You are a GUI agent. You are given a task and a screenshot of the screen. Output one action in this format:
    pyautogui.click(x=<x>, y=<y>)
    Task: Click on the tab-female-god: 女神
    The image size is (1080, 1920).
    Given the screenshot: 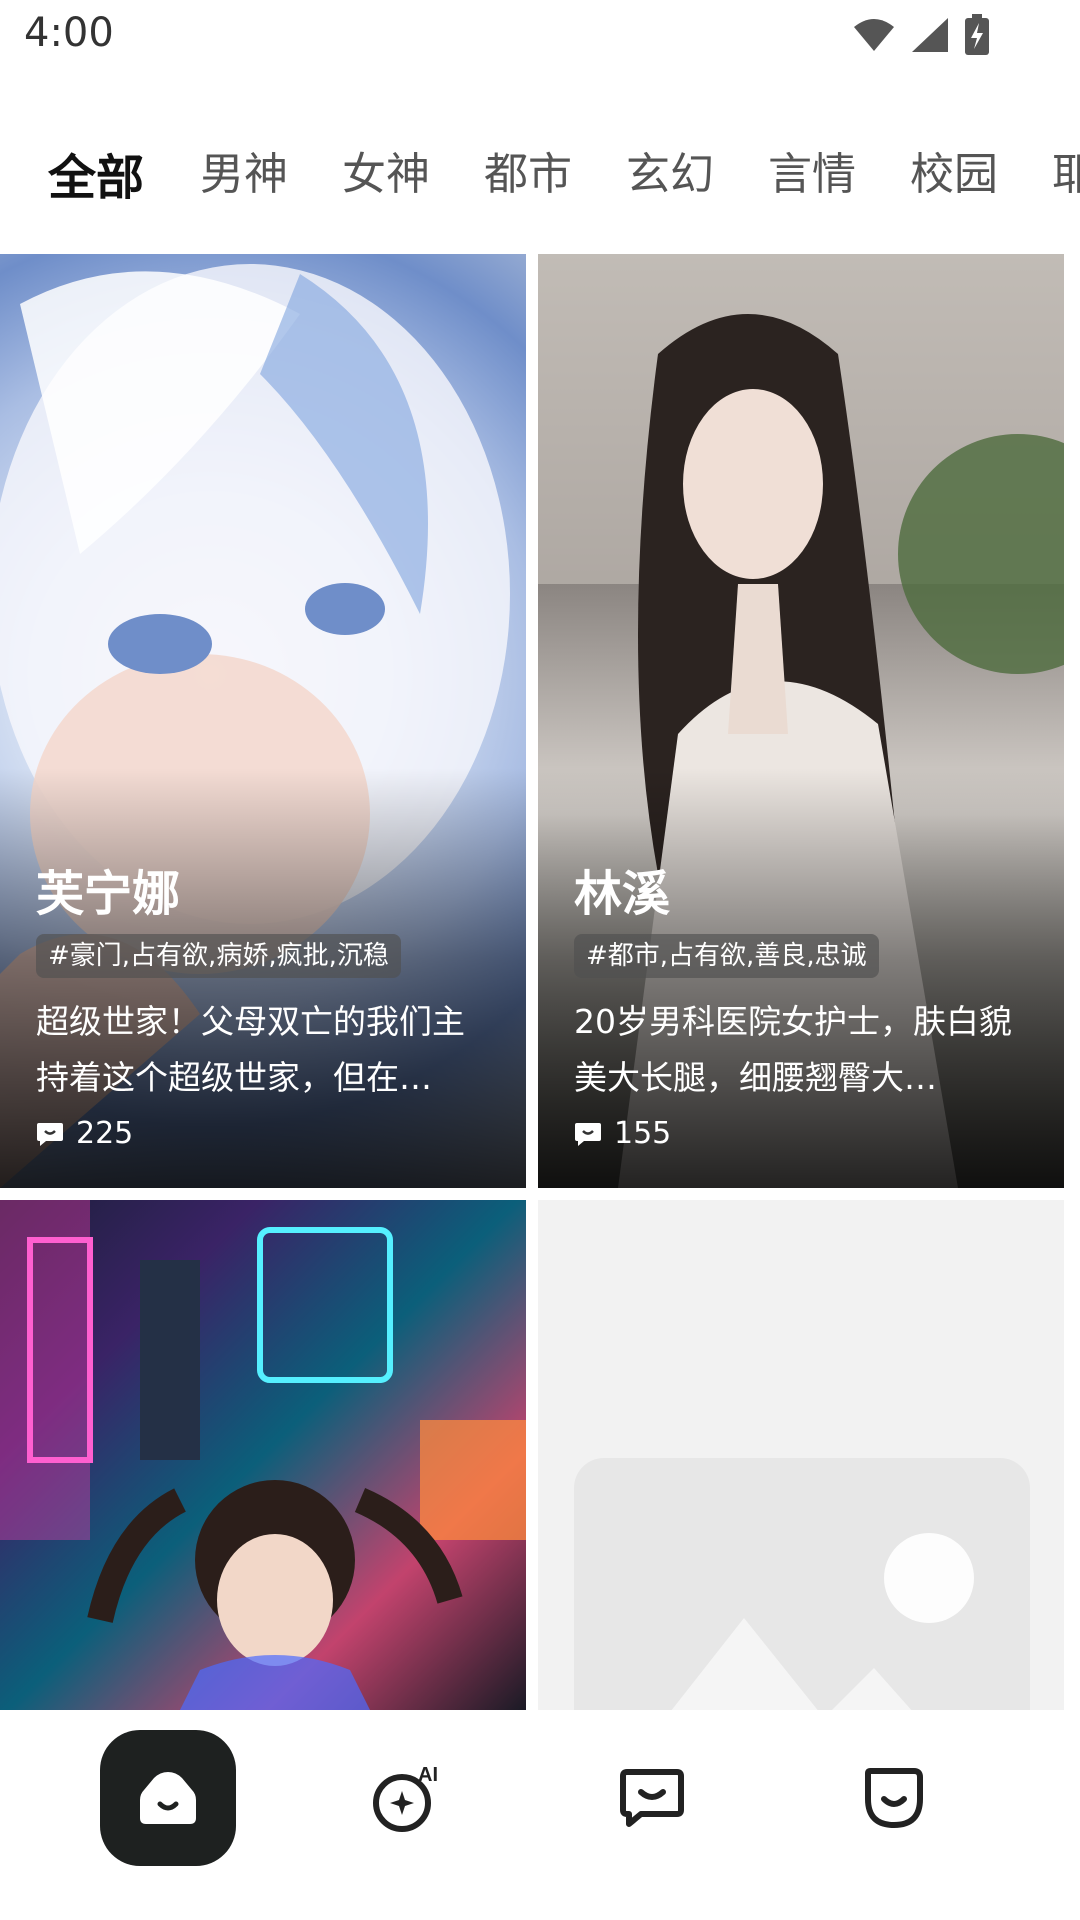 What is the action you would take?
    pyautogui.click(x=386, y=170)
    